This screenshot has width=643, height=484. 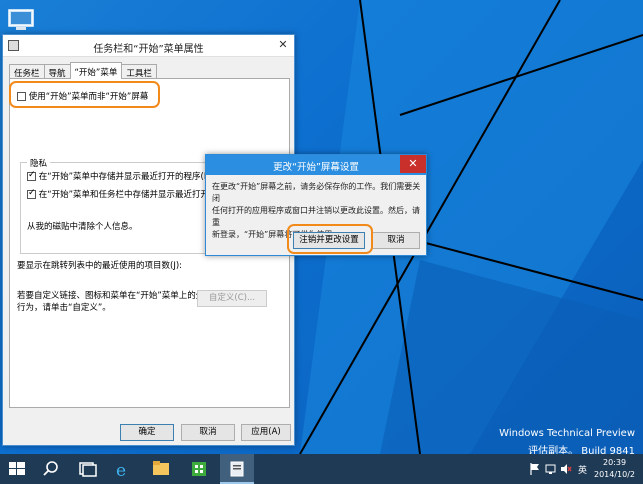 What do you see at coordinates (566, 469) in the screenshot?
I see `volume-muted-icon` at bounding box center [566, 469].